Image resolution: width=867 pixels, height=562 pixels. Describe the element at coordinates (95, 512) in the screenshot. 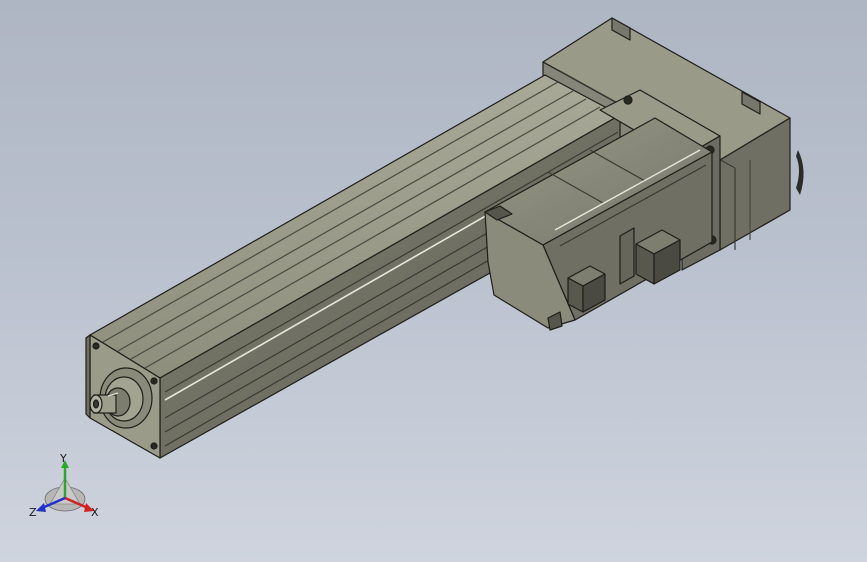

I see `x-axis-label: X` at that location.